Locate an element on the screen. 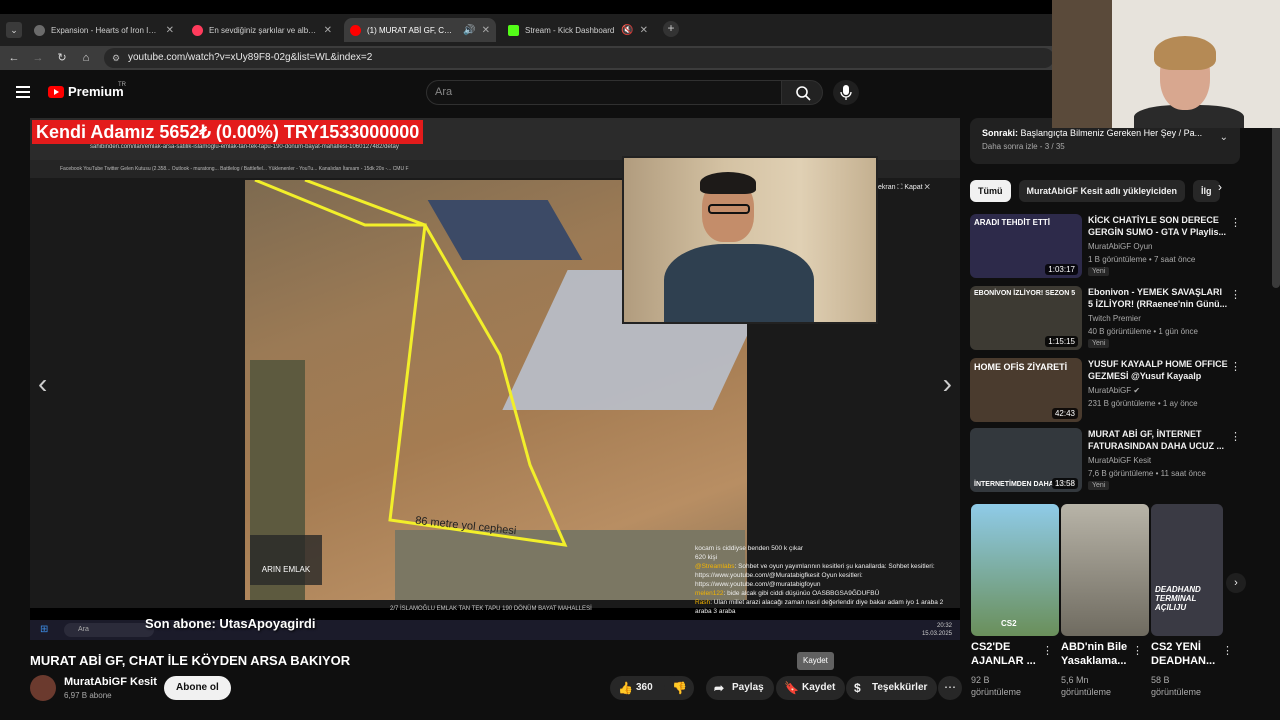 The height and width of the screenshot is (720, 1280). tab-search-button: ⌄ is located at coordinates (14, 30).